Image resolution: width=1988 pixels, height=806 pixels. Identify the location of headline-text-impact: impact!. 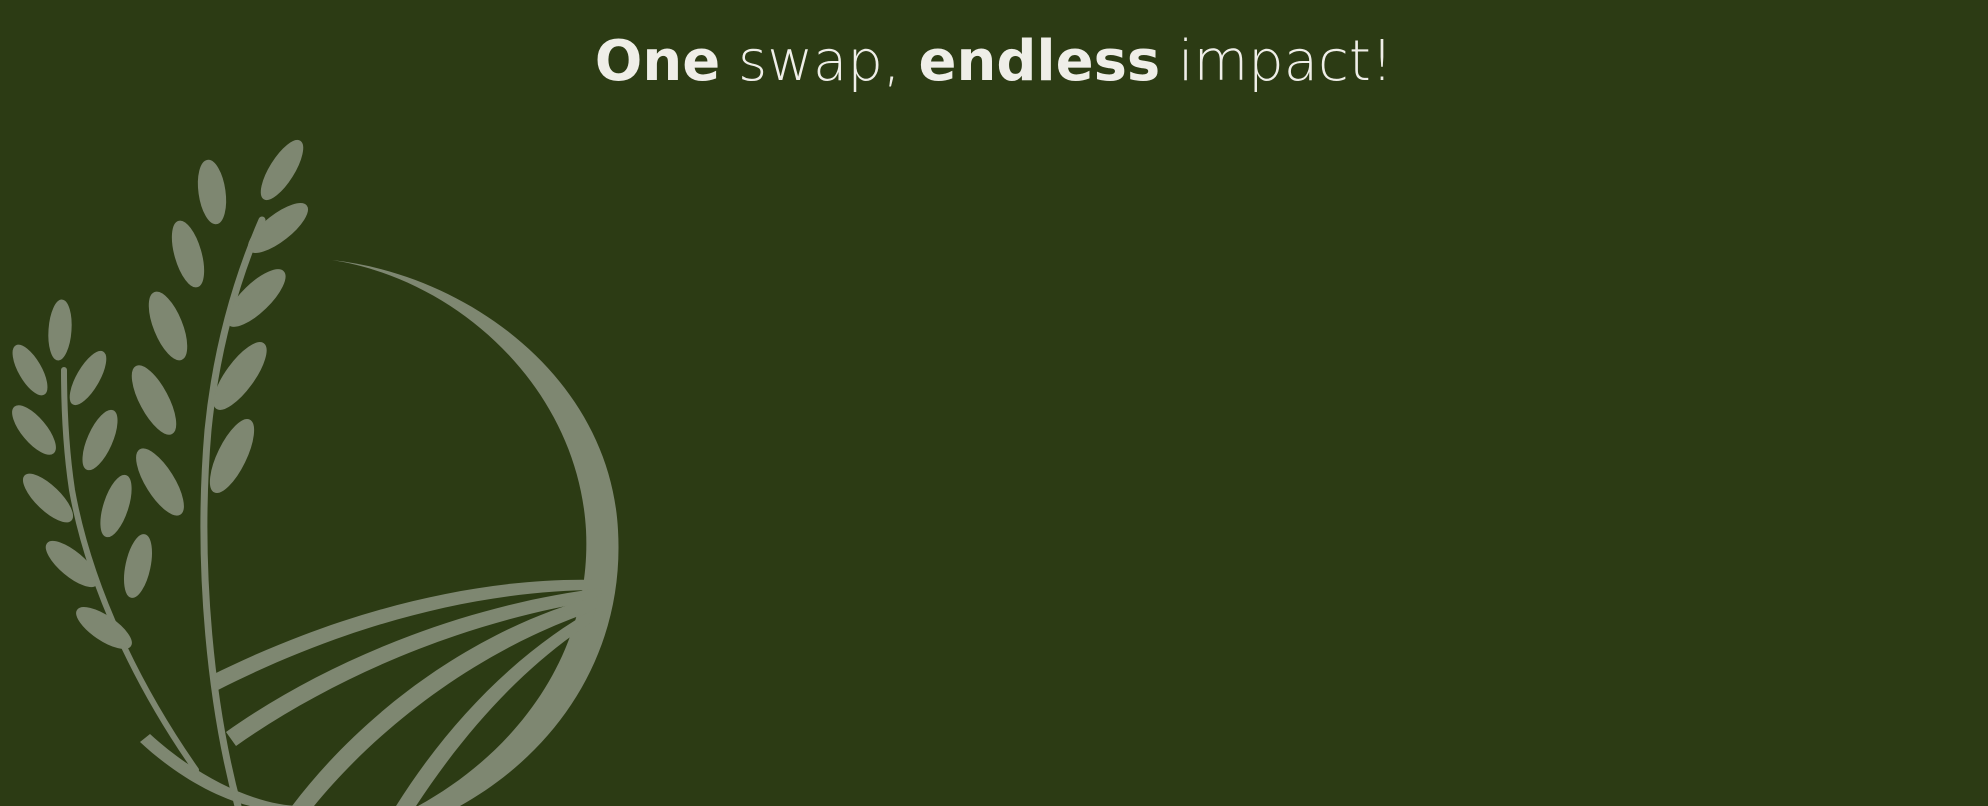
(1277, 61).